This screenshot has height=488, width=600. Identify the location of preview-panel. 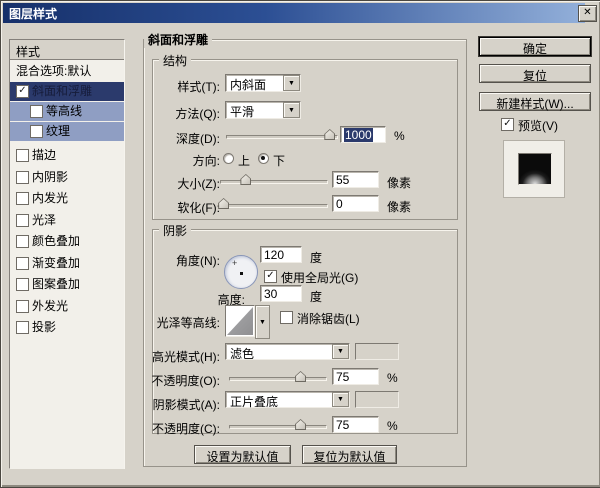
(534, 169).